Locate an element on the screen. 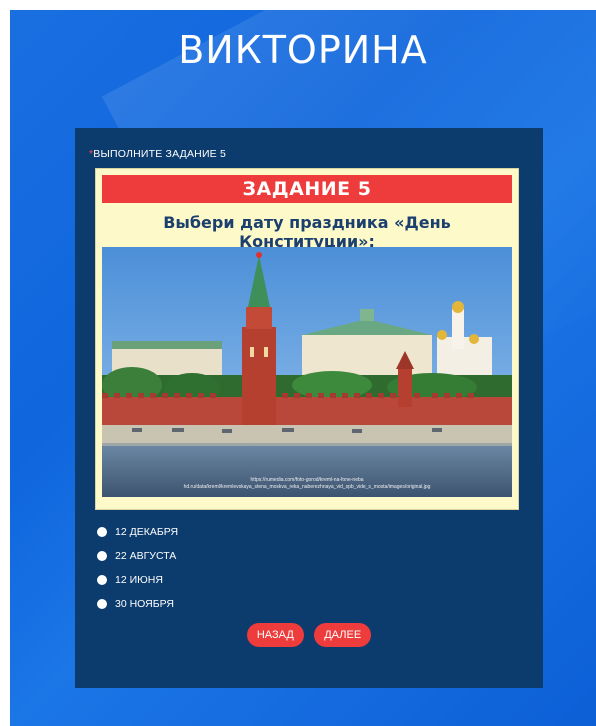 The width and height of the screenshot is (596, 726). question-prompt: *ВЫПОЛНИТЕ ЗАДАНИЕ 5 is located at coordinates (157, 154).